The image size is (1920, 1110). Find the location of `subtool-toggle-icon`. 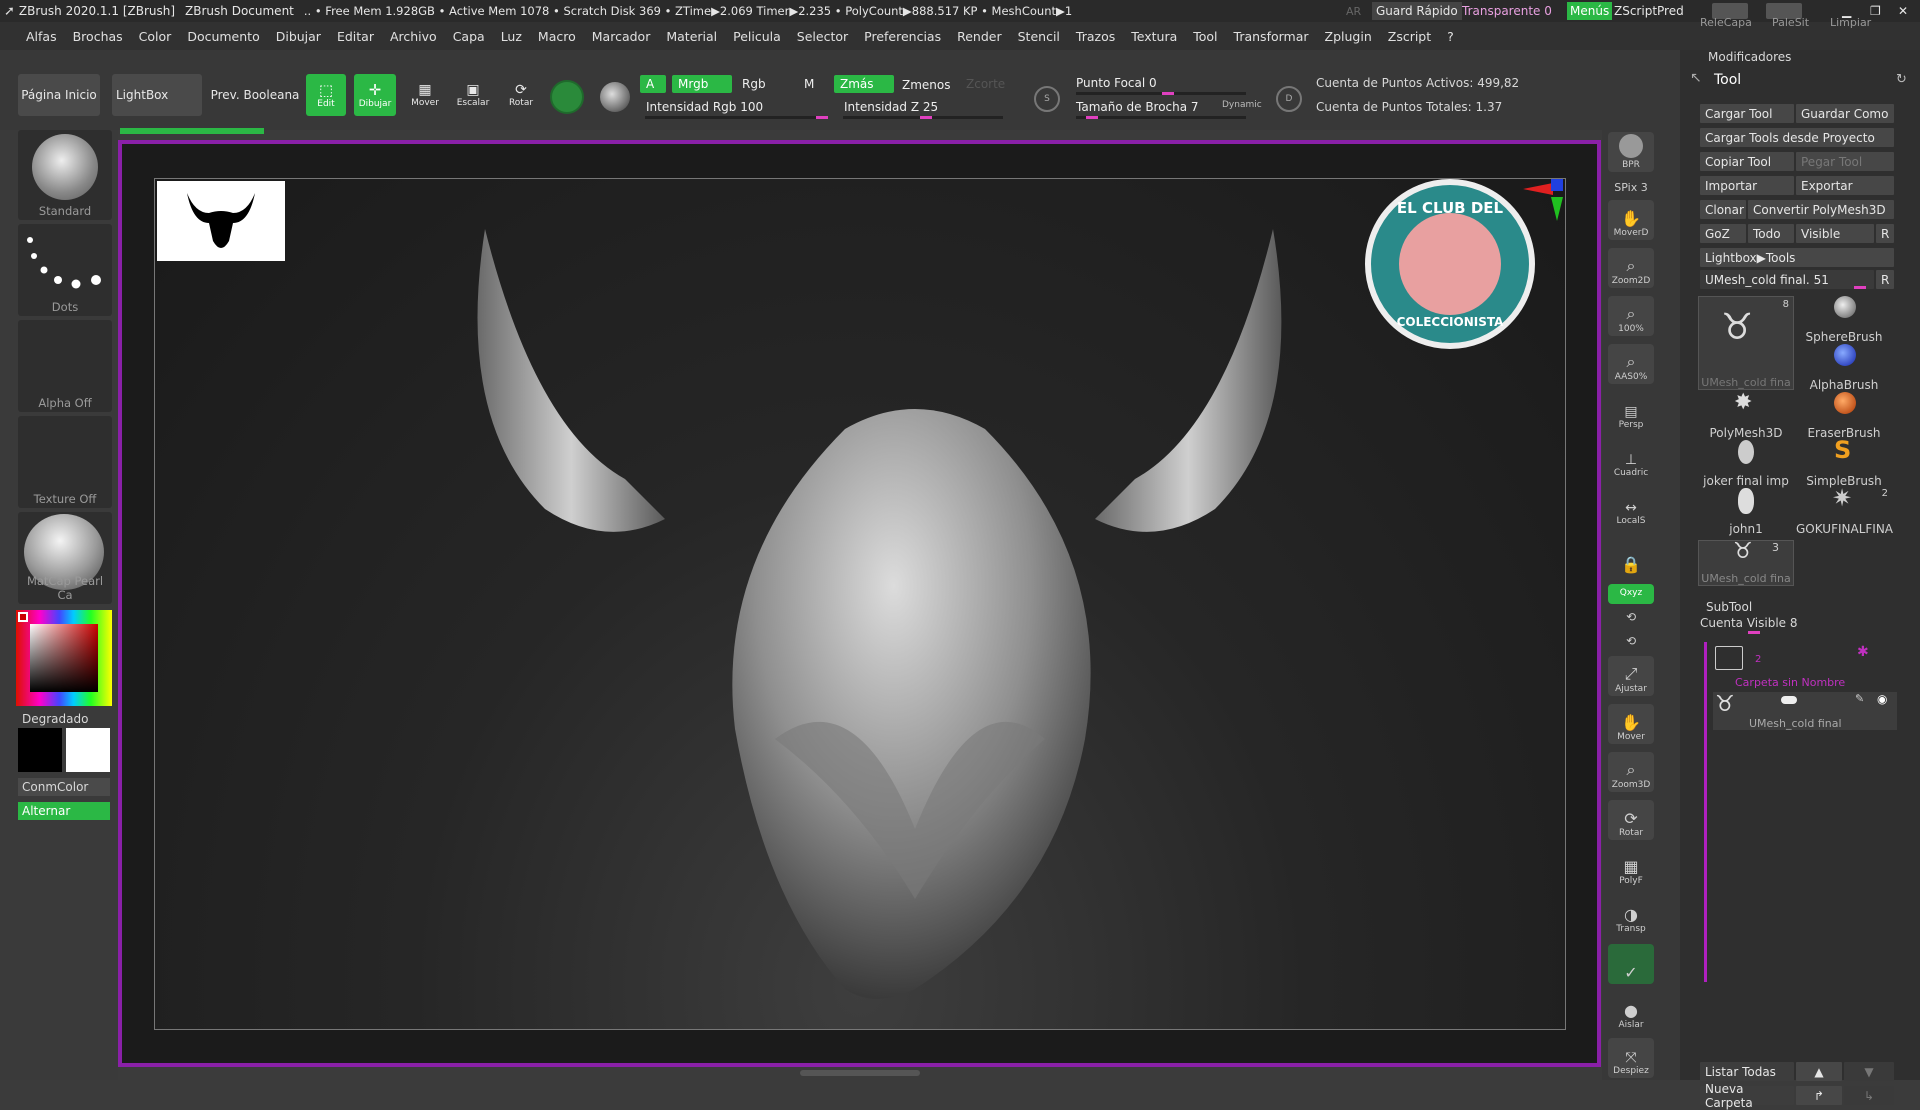

subtool-toggle-icon is located at coordinates (1789, 700).